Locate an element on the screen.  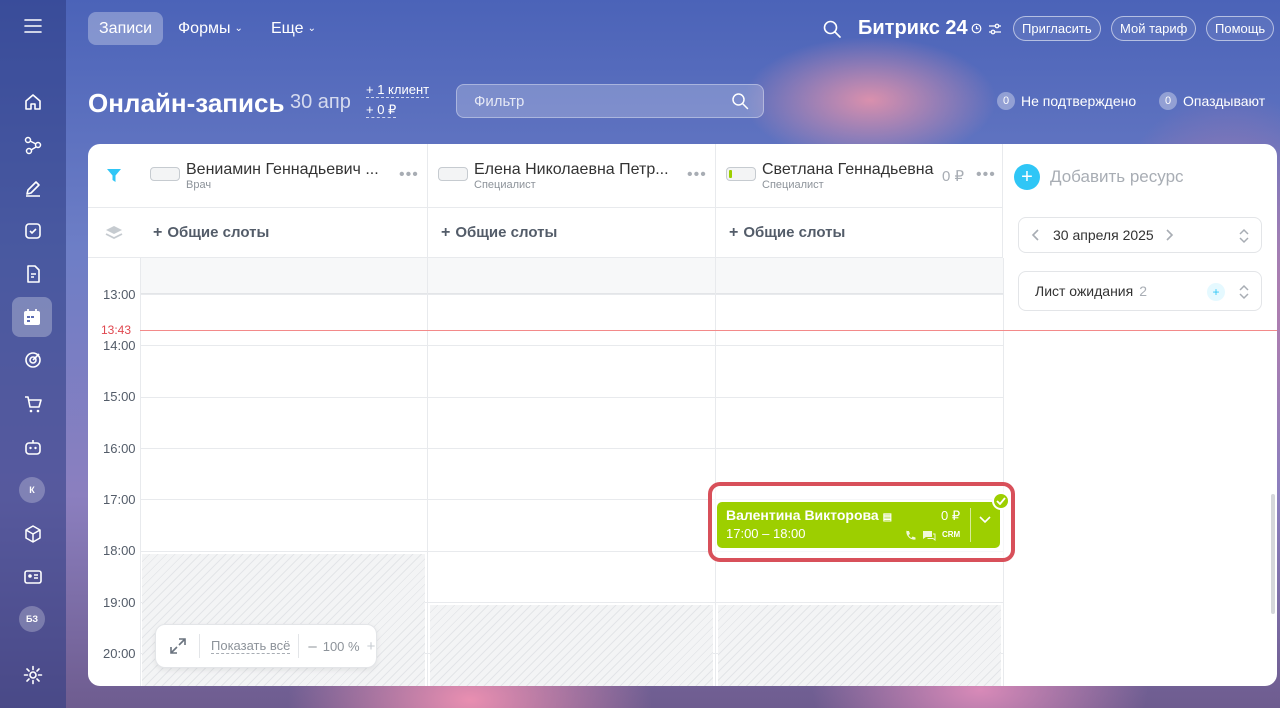
unconfirmed-counter: 0 Не подтверждено is located at coordinates (1066, 101).